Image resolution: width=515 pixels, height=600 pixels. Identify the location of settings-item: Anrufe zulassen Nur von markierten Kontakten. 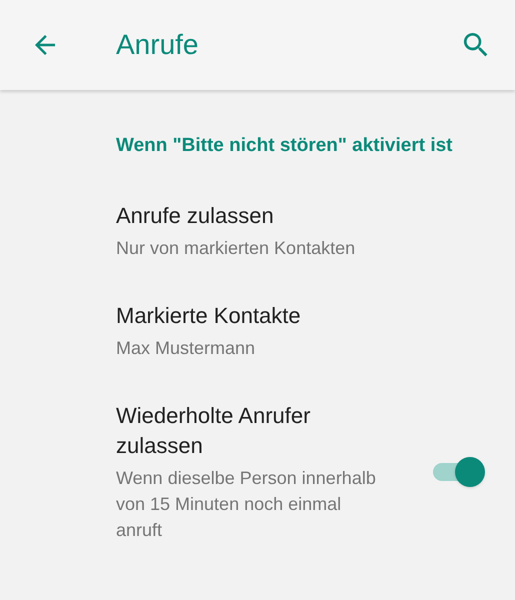
(300, 230).